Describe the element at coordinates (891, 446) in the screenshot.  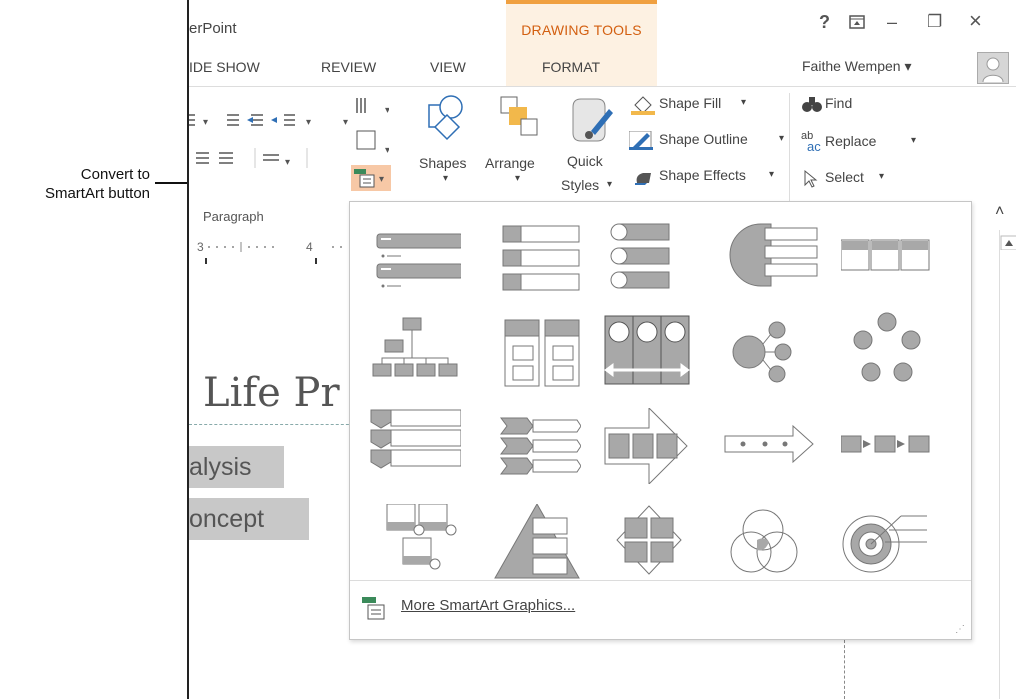
I see `smartart-layout-basic-chevron-process` at that location.